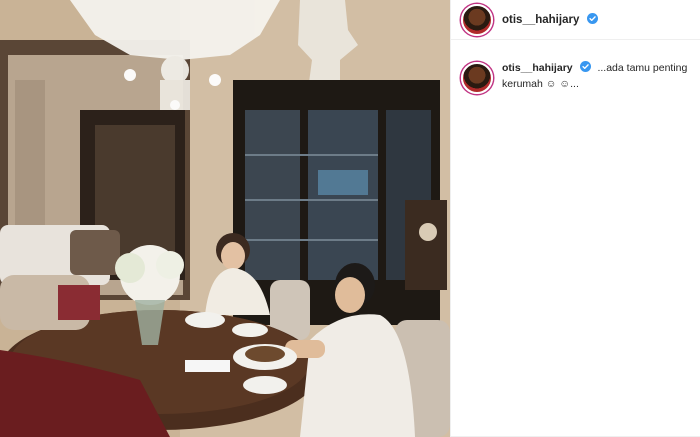 This screenshot has width=700, height=437. What do you see at coordinates (540, 20) in the screenshot?
I see `username-text: otis__hahijary` at bounding box center [540, 20].